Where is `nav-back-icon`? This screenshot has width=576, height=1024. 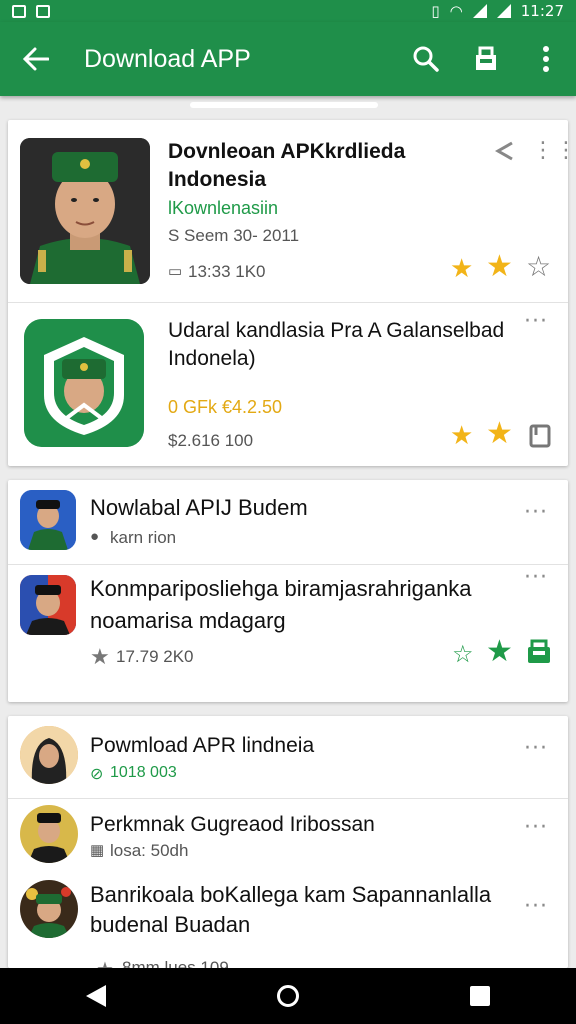 nav-back-icon is located at coordinates (95, 996).